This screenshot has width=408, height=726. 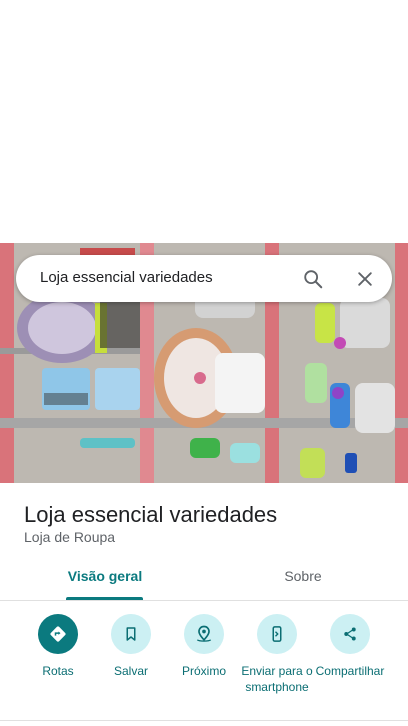 What do you see at coordinates (58, 671) in the screenshot?
I see `directions-label: Rotas` at bounding box center [58, 671].